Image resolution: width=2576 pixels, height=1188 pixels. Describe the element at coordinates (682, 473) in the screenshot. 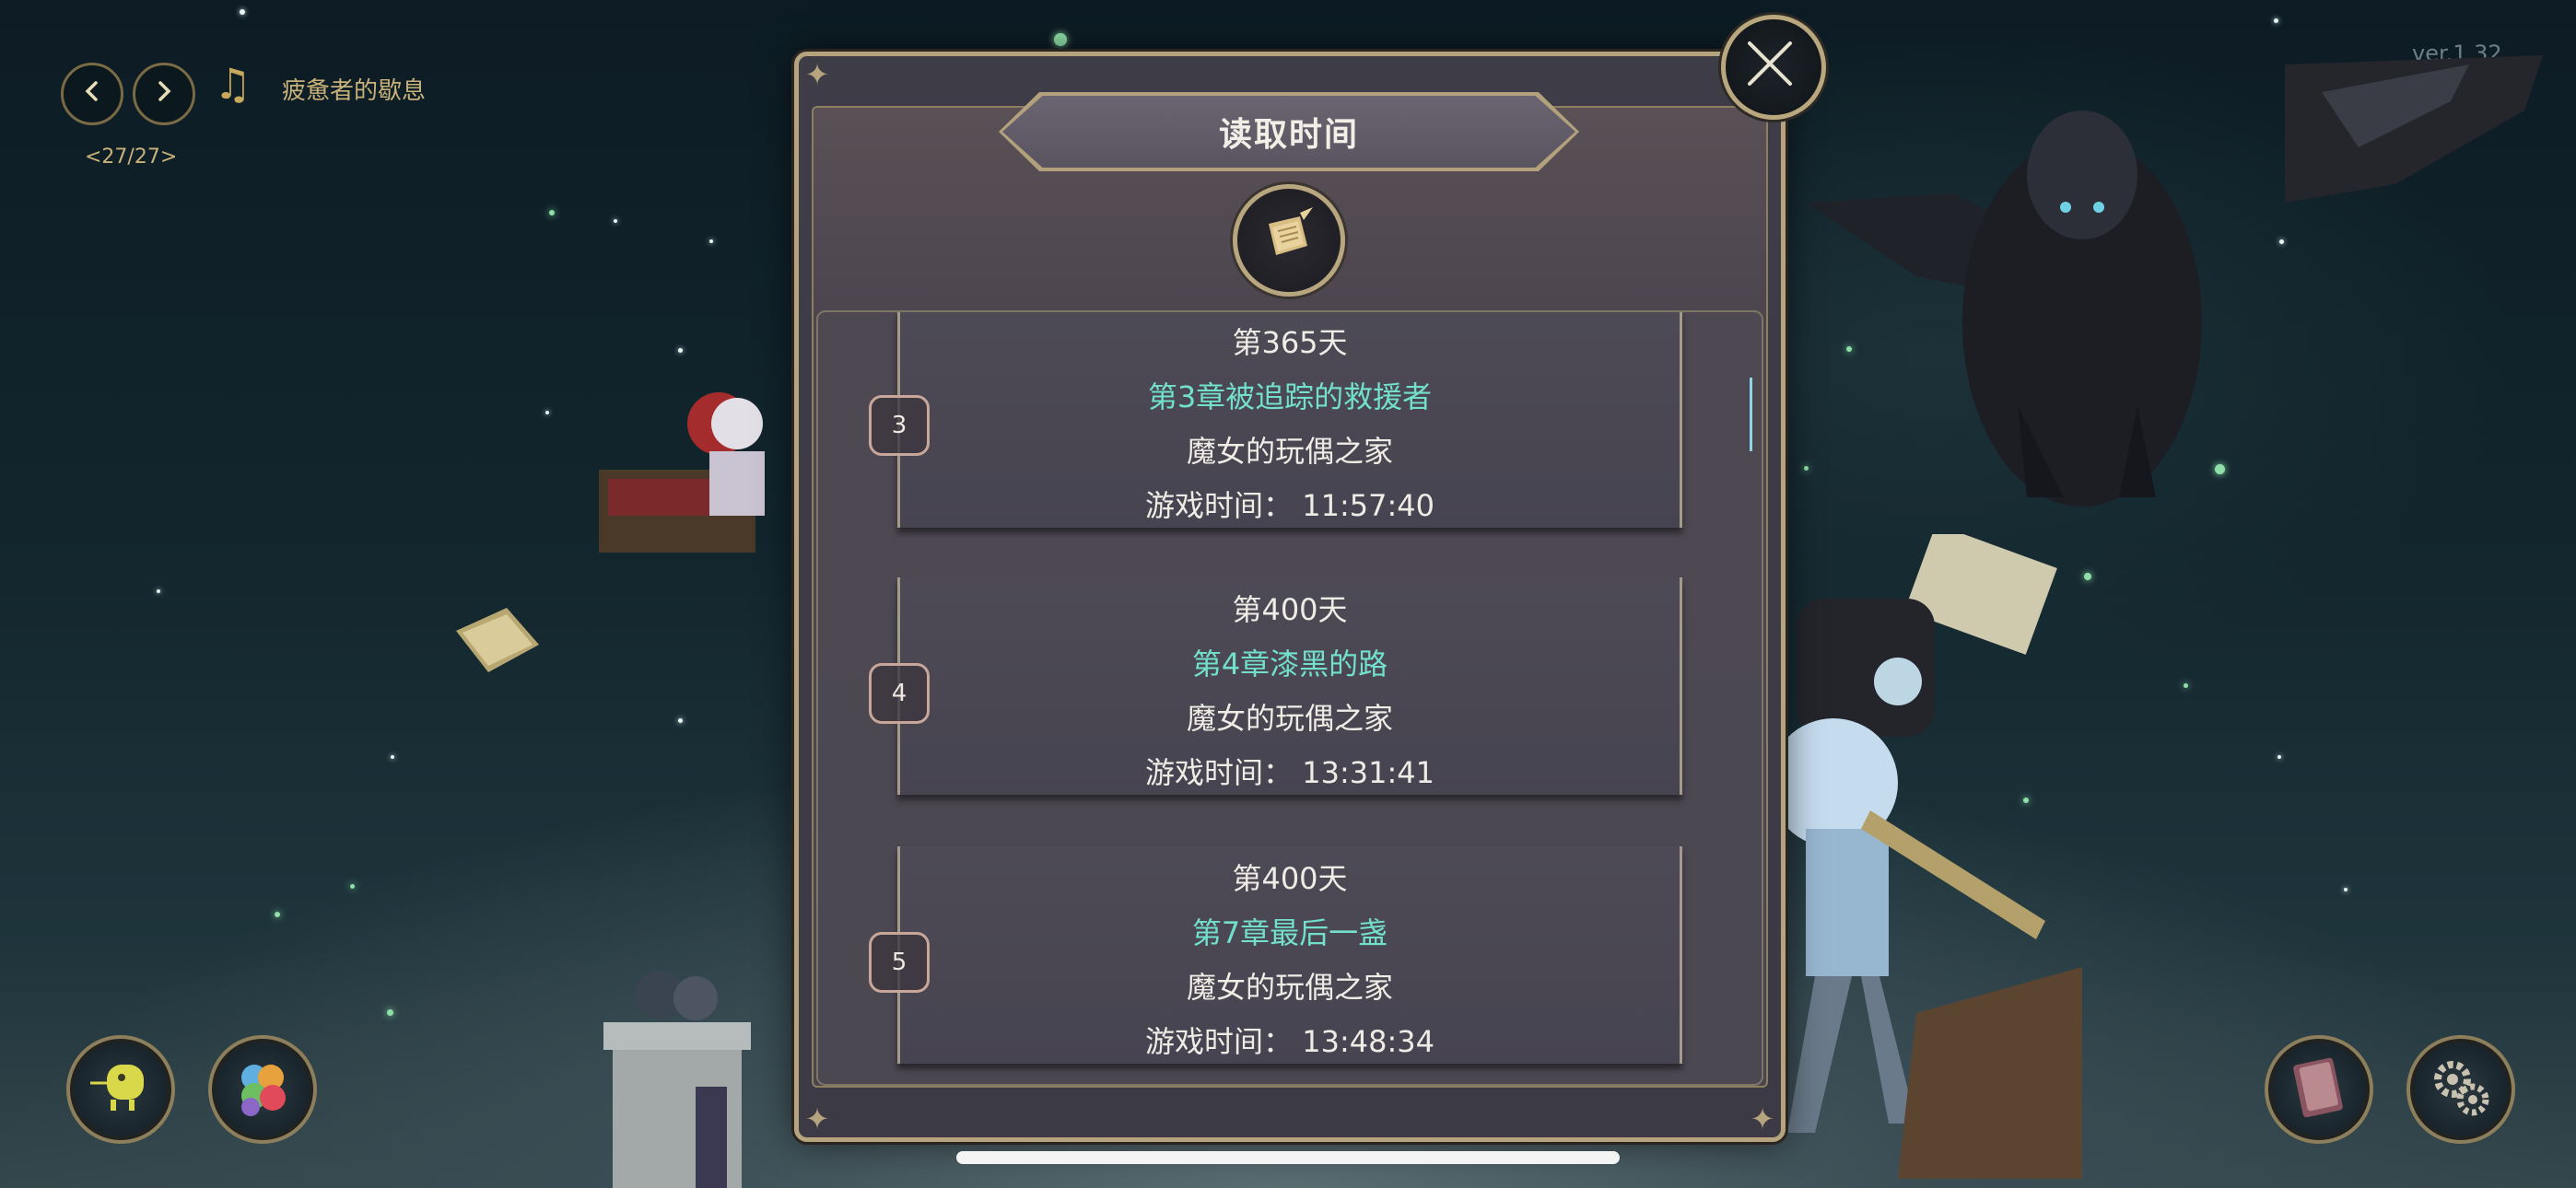

I see `bed-with-doll-illustration` at that location.